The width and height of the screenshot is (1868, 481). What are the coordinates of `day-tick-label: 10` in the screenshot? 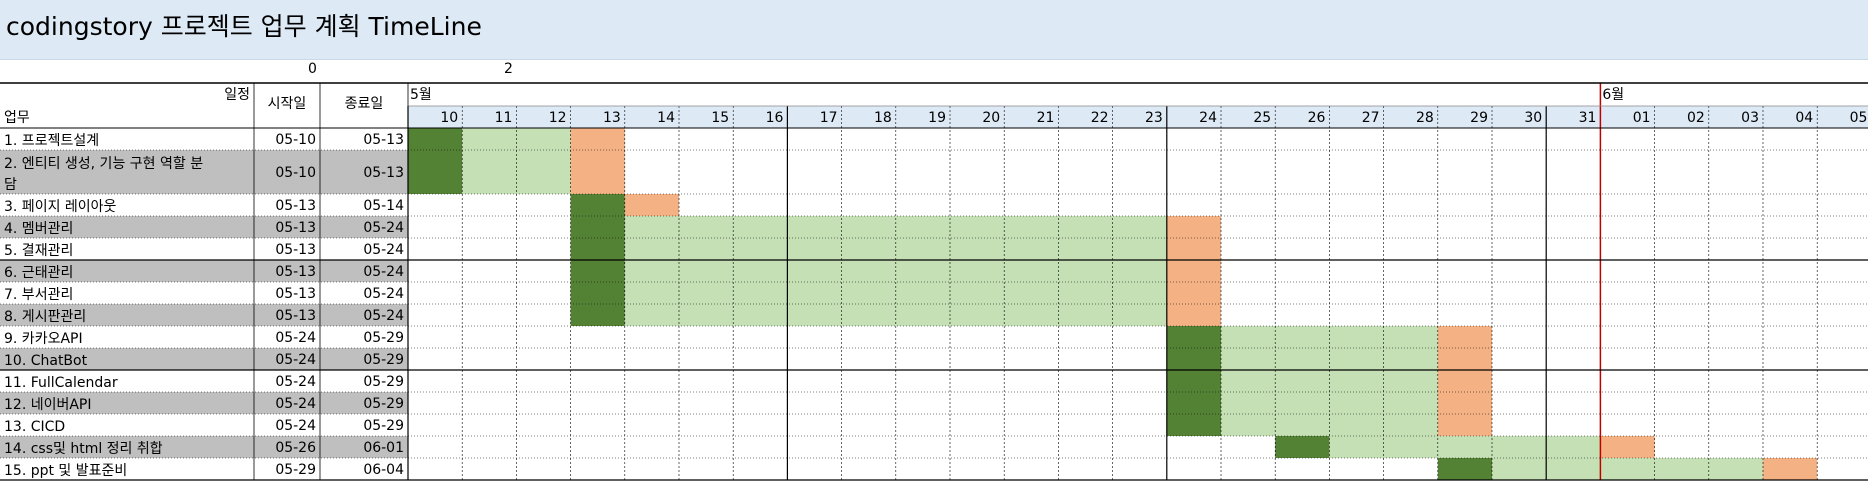 It's located at (449, 118).